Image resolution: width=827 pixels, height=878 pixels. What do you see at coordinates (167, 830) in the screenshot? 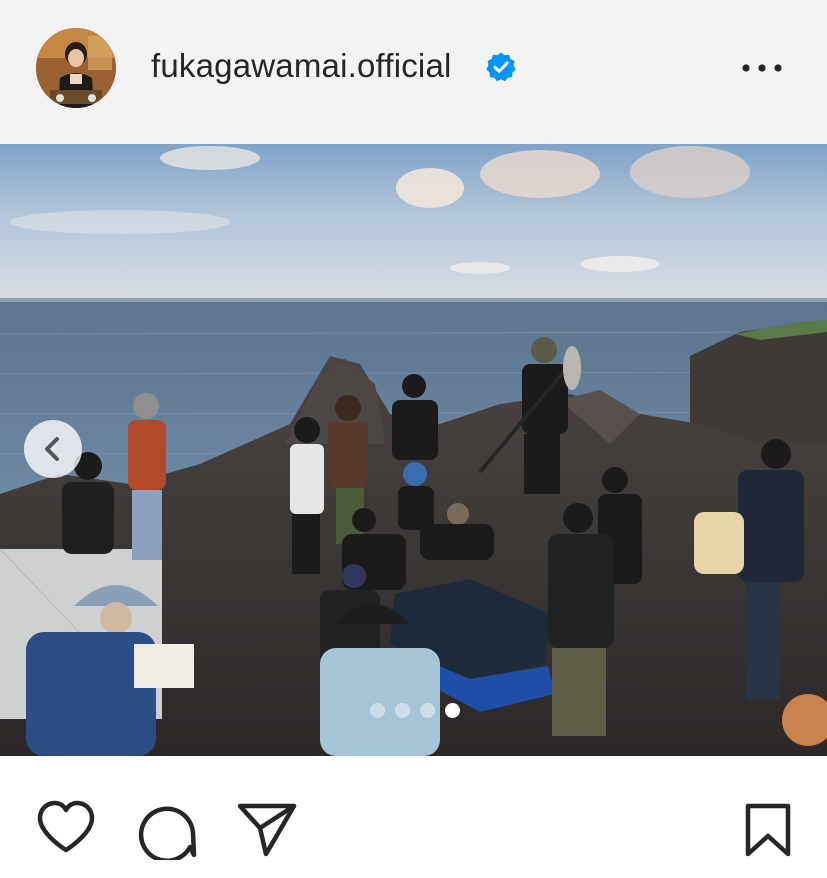
I see `comment-icon` at bounding box center [167, 830].